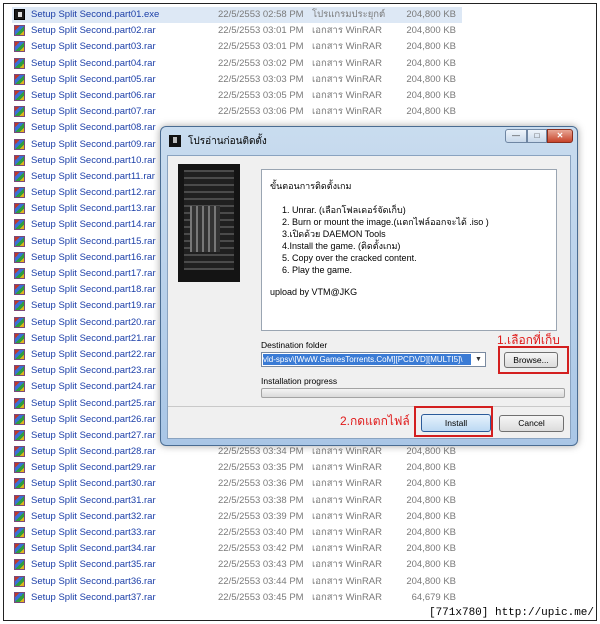 This screenshot has width=600, height=624. Describe the element at coordinates (261, 79) in the screenshot. I see `file-date: 22/5/2553 03:03 PM` at that location.